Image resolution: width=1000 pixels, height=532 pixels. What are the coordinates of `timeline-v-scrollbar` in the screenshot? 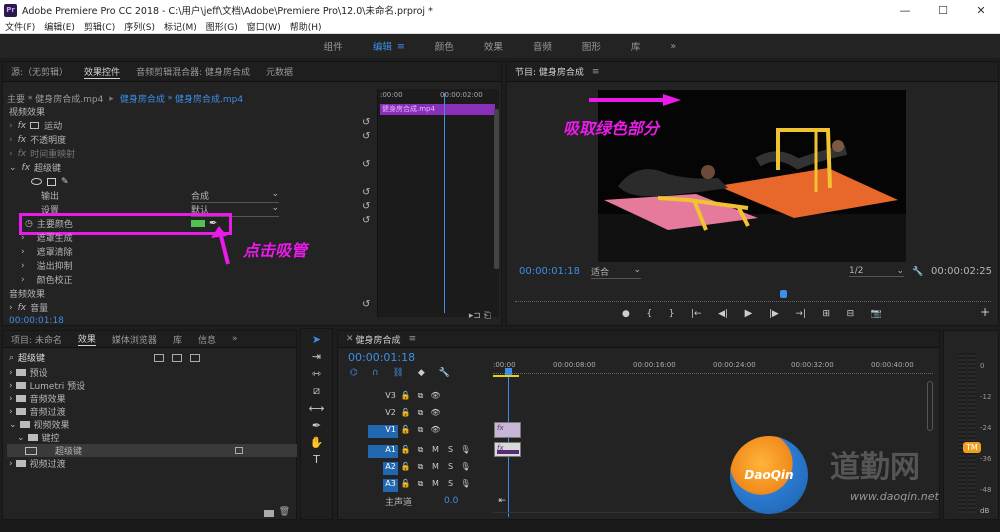 It's located at (930, 406).